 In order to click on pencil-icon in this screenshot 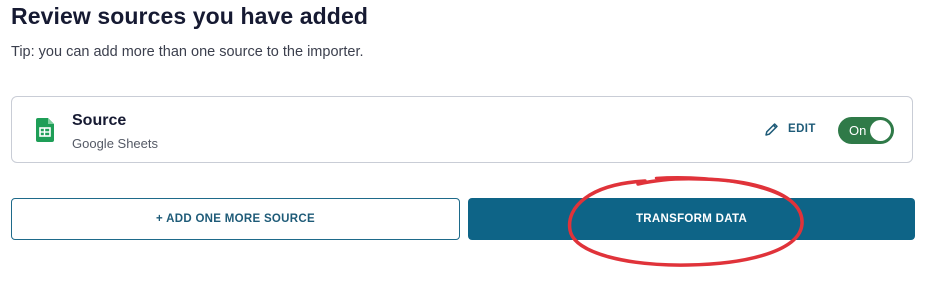, I will do `click(772, 129)`.